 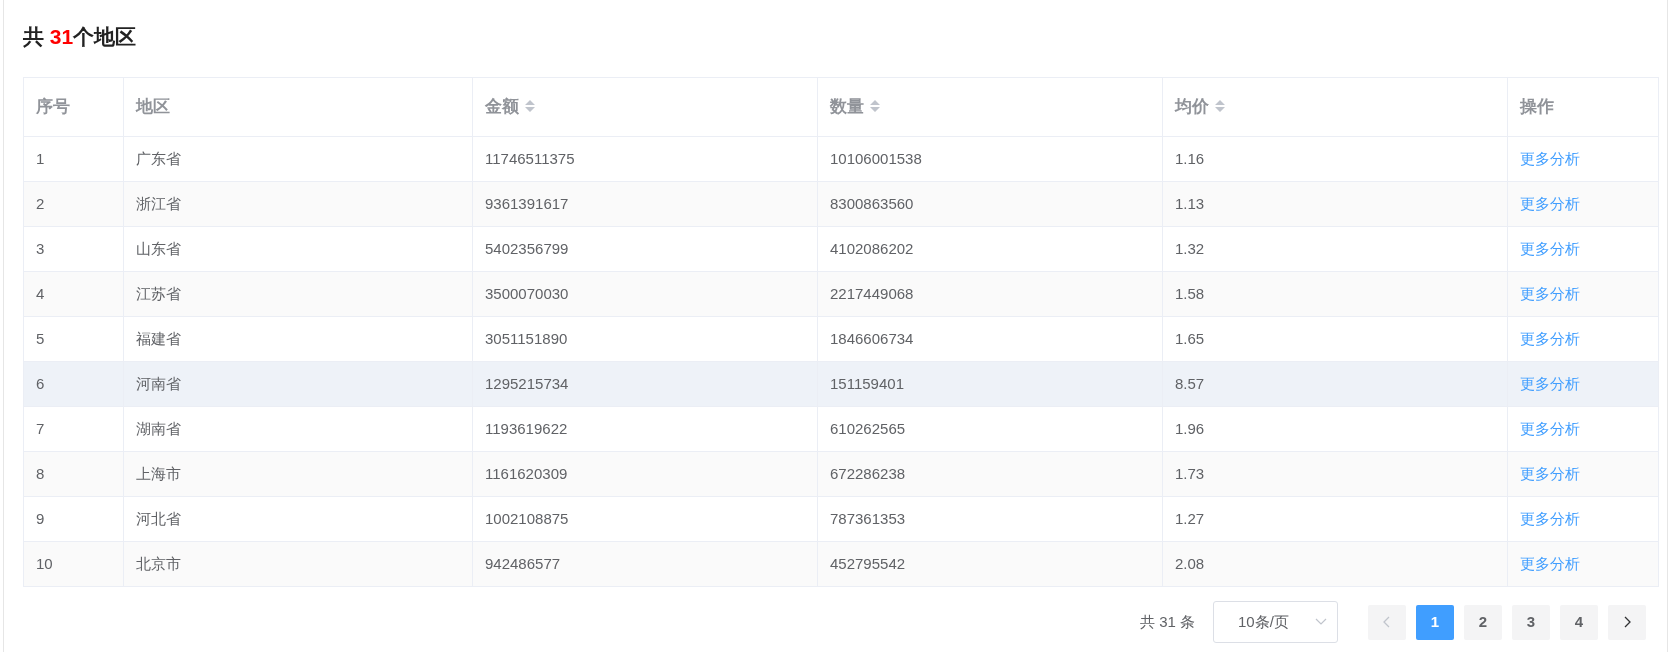 I want to click on table-cell: 山东省, so click(x=158, y=248).